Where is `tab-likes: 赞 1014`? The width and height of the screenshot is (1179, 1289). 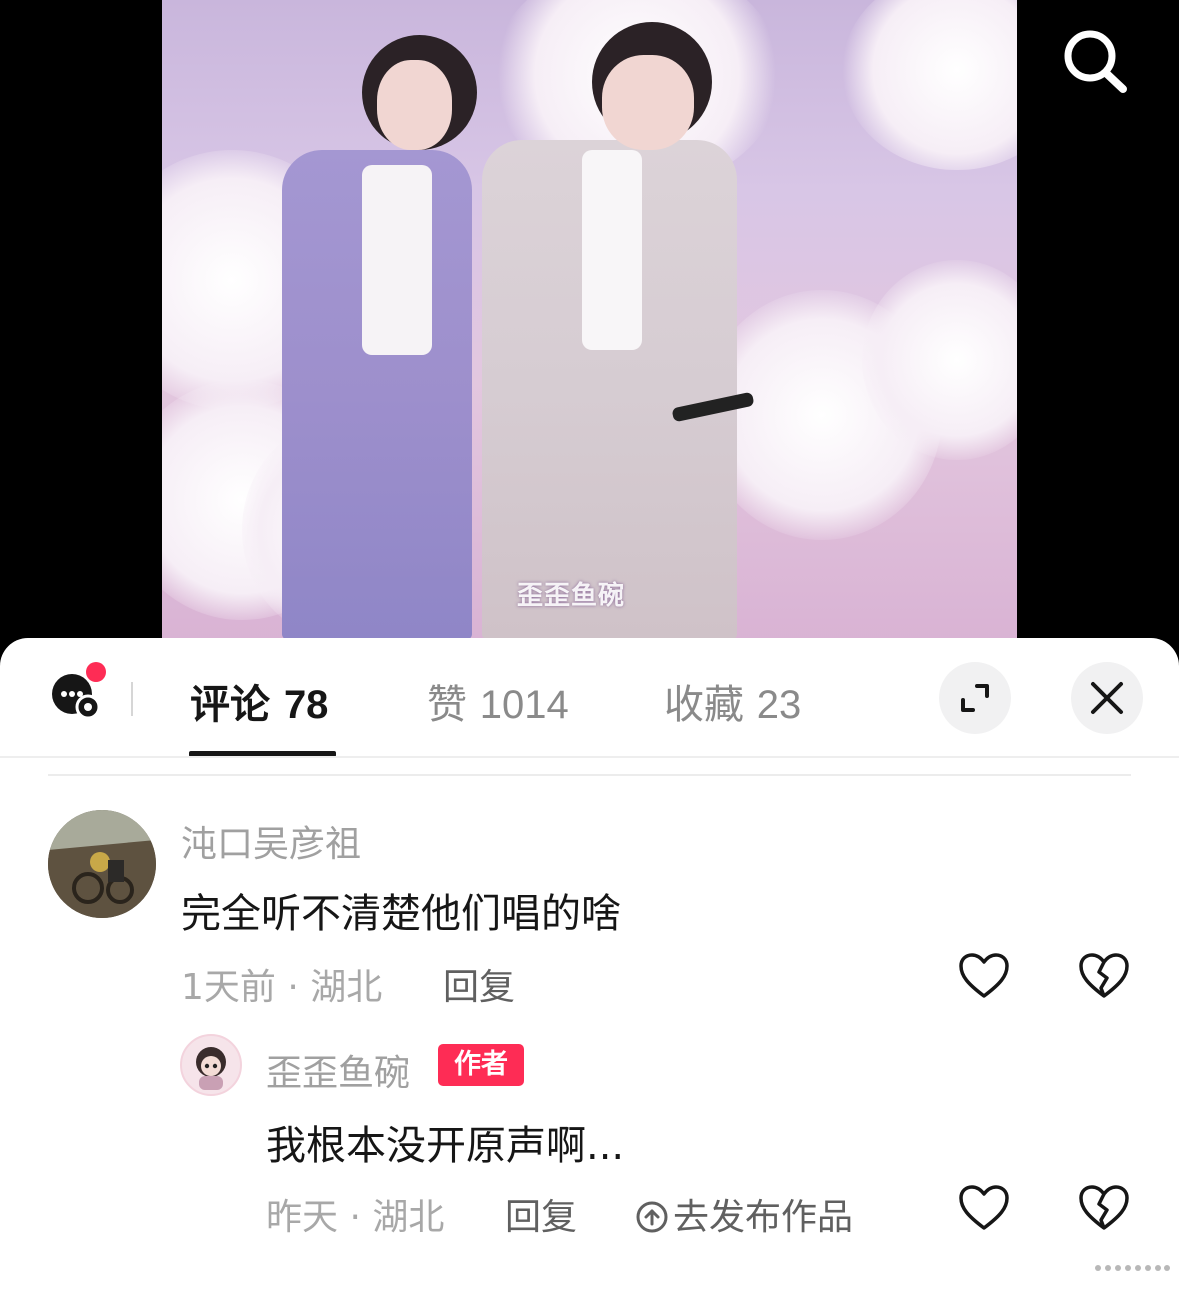
tab-likes: 赞 1014 is located at coordinates (498, 701).